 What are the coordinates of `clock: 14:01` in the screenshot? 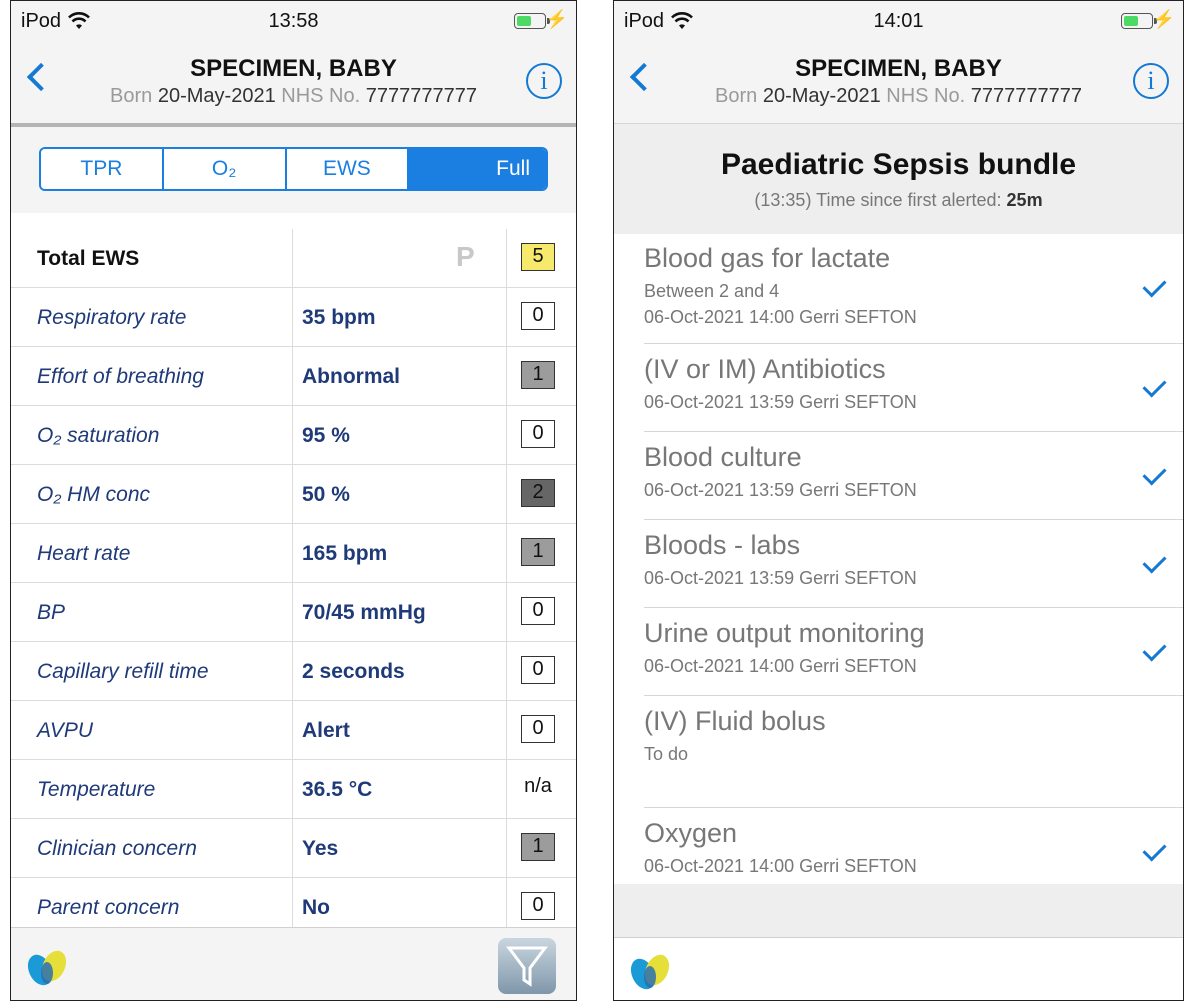 It's located at (898, 21).